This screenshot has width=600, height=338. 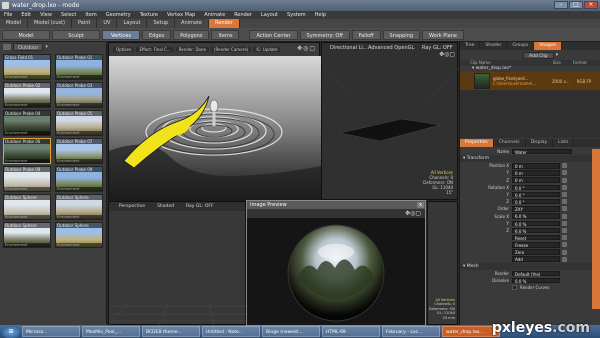 I want to click on menu-item-help: Help, so click(x=320, y=15).